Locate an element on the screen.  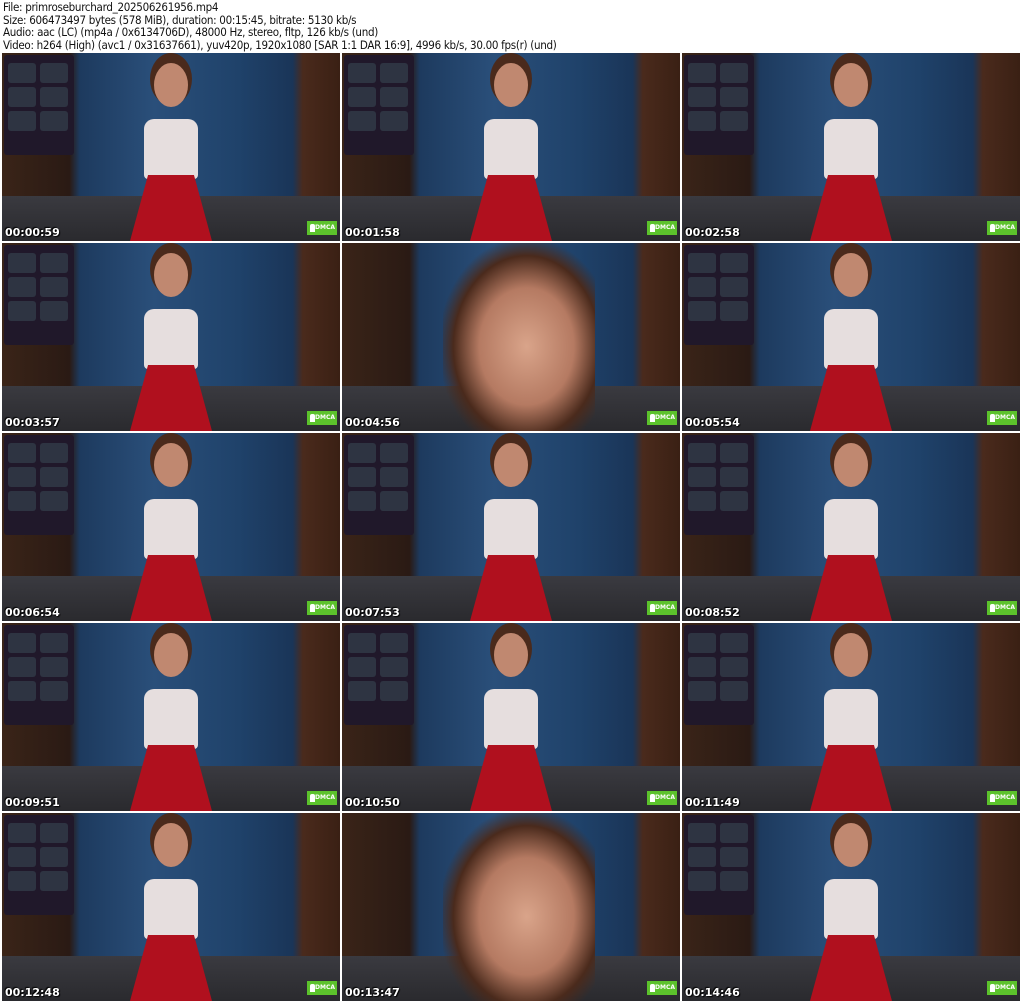
timestamp: 00:01:58 is located at coordinates (372, 232).